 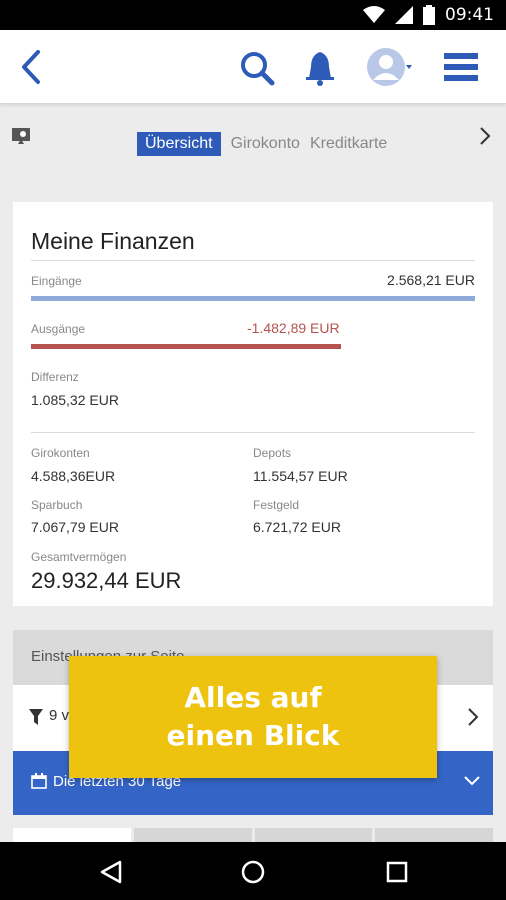 What do you see at coordinates (75, 527) in the screenshot?
I see `savings-value: 7.067,79 EUR` at bounding box center [75, 527].